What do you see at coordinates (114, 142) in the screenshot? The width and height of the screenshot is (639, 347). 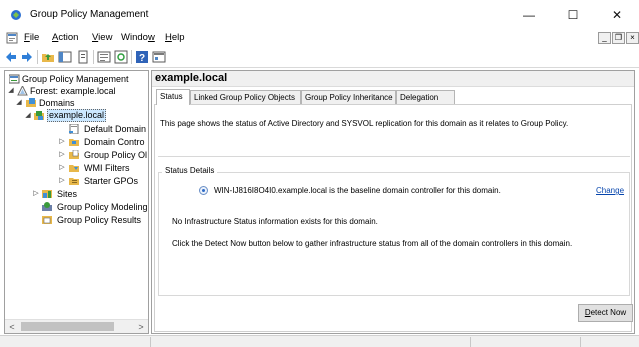 I see `tree-label-domain-controllers: Domain Contro` at bounding box center [114, 142].